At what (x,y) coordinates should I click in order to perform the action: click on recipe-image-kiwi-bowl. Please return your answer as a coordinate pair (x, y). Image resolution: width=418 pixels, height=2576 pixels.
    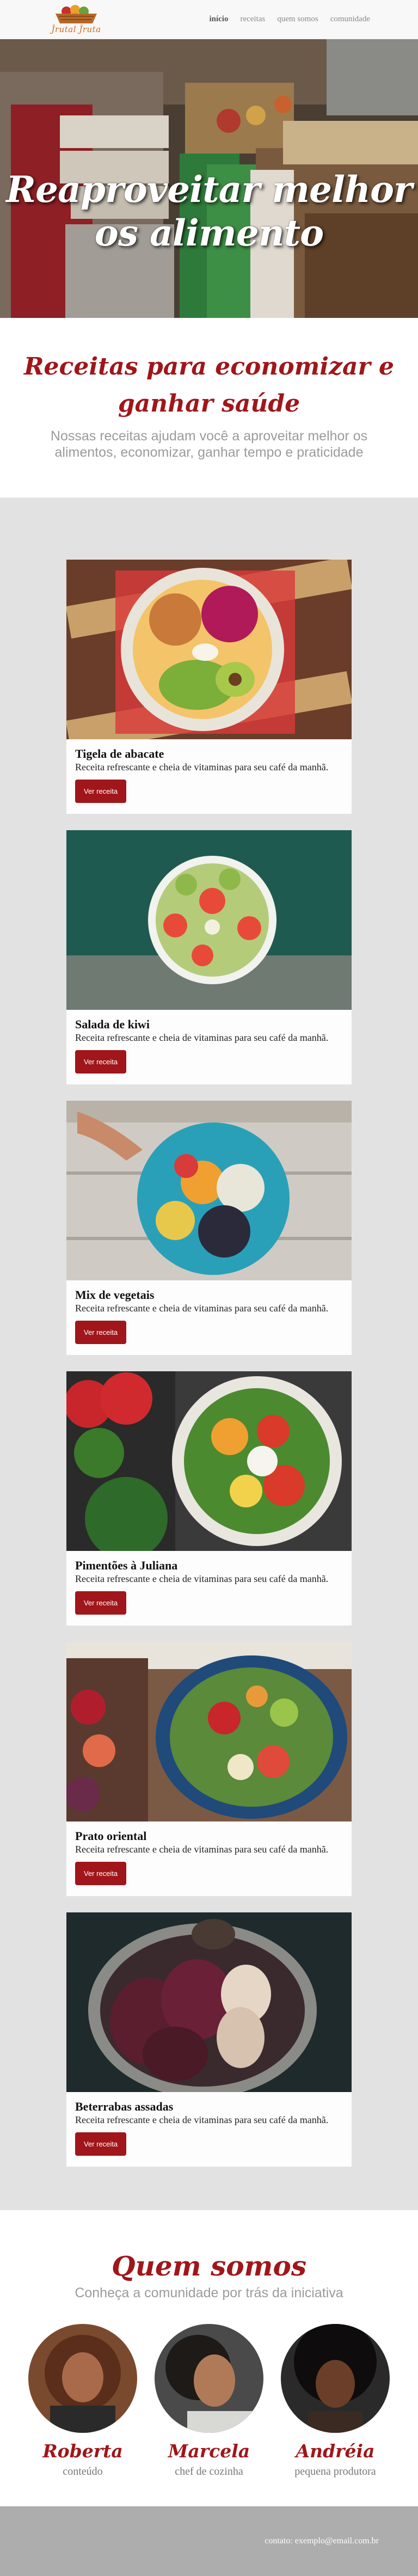
    Looking at the image, I should click on (209, 920).